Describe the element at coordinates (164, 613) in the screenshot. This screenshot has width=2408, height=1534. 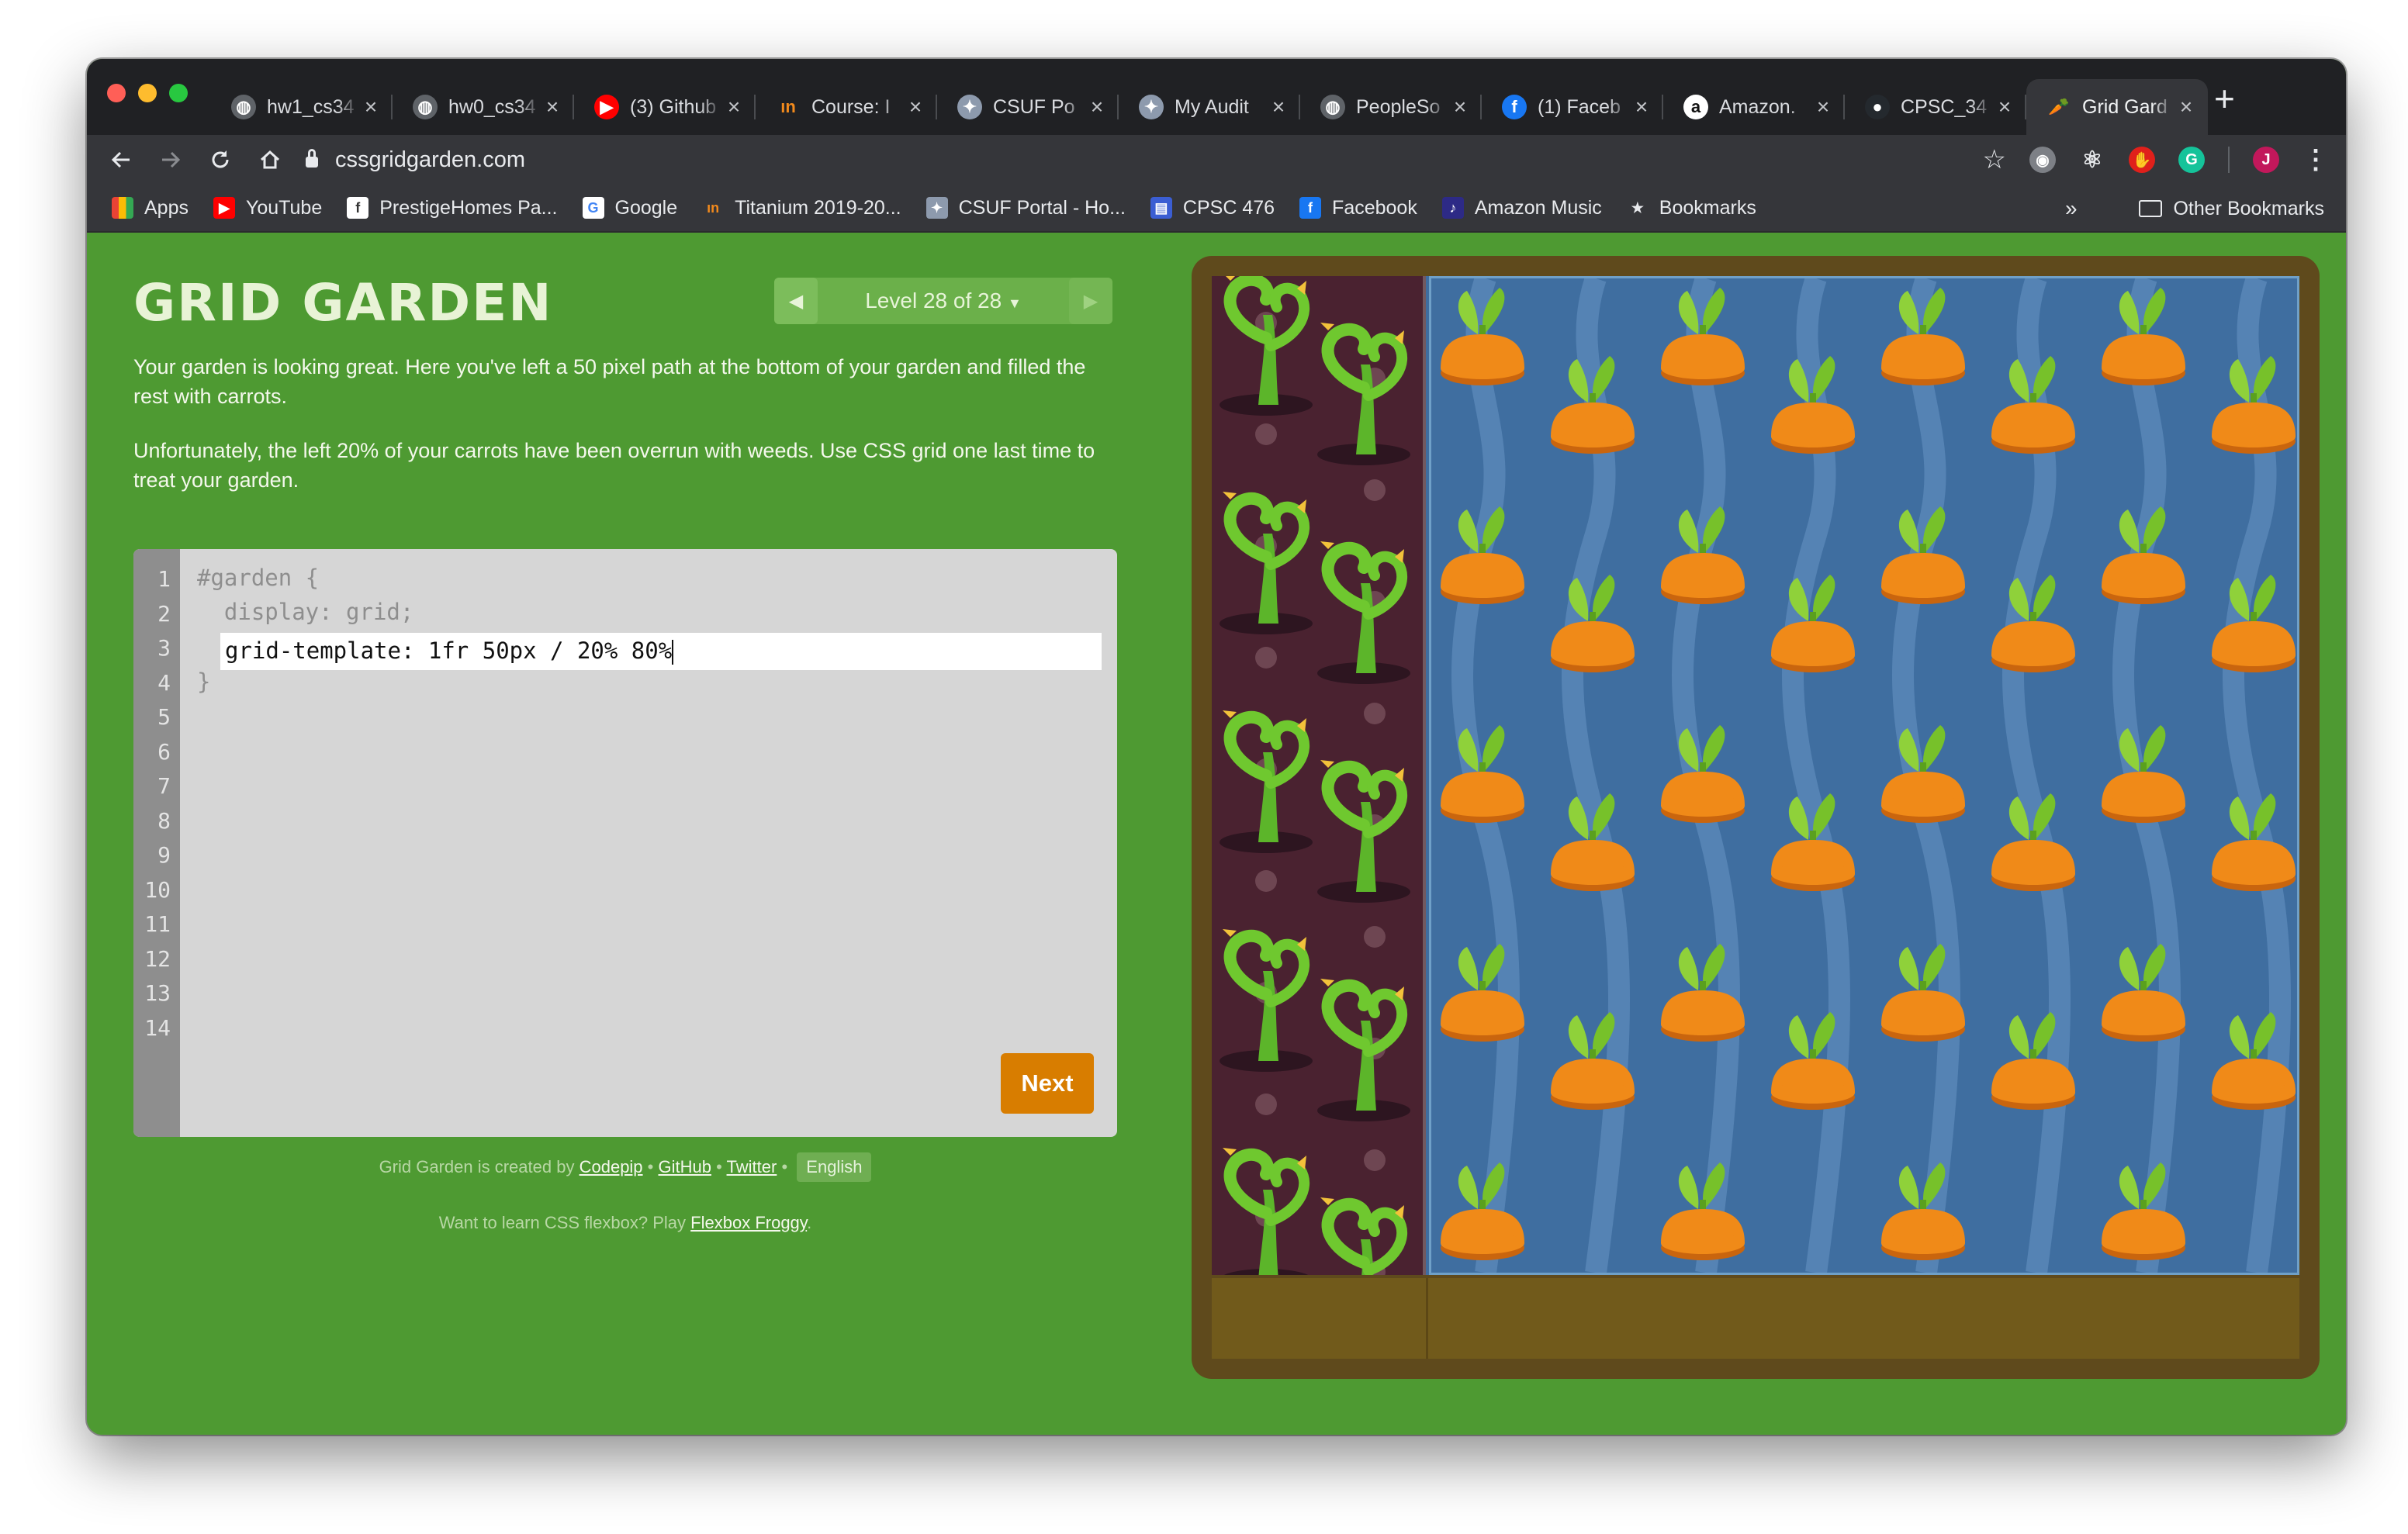
I see `line-number: 2` at that location.